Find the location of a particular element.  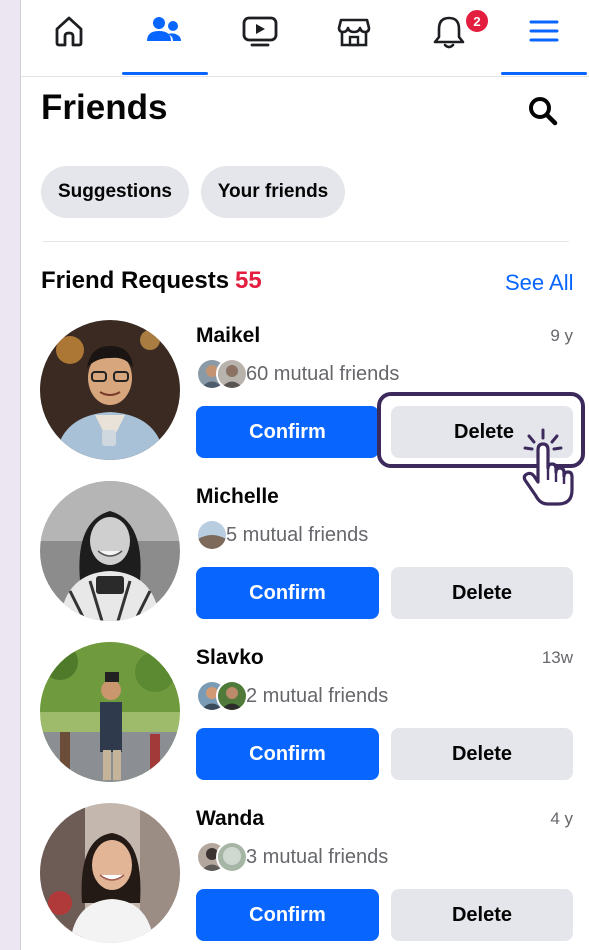

friend-requests-heading: Friend Requests 55 is located at coordinates (151, 281).